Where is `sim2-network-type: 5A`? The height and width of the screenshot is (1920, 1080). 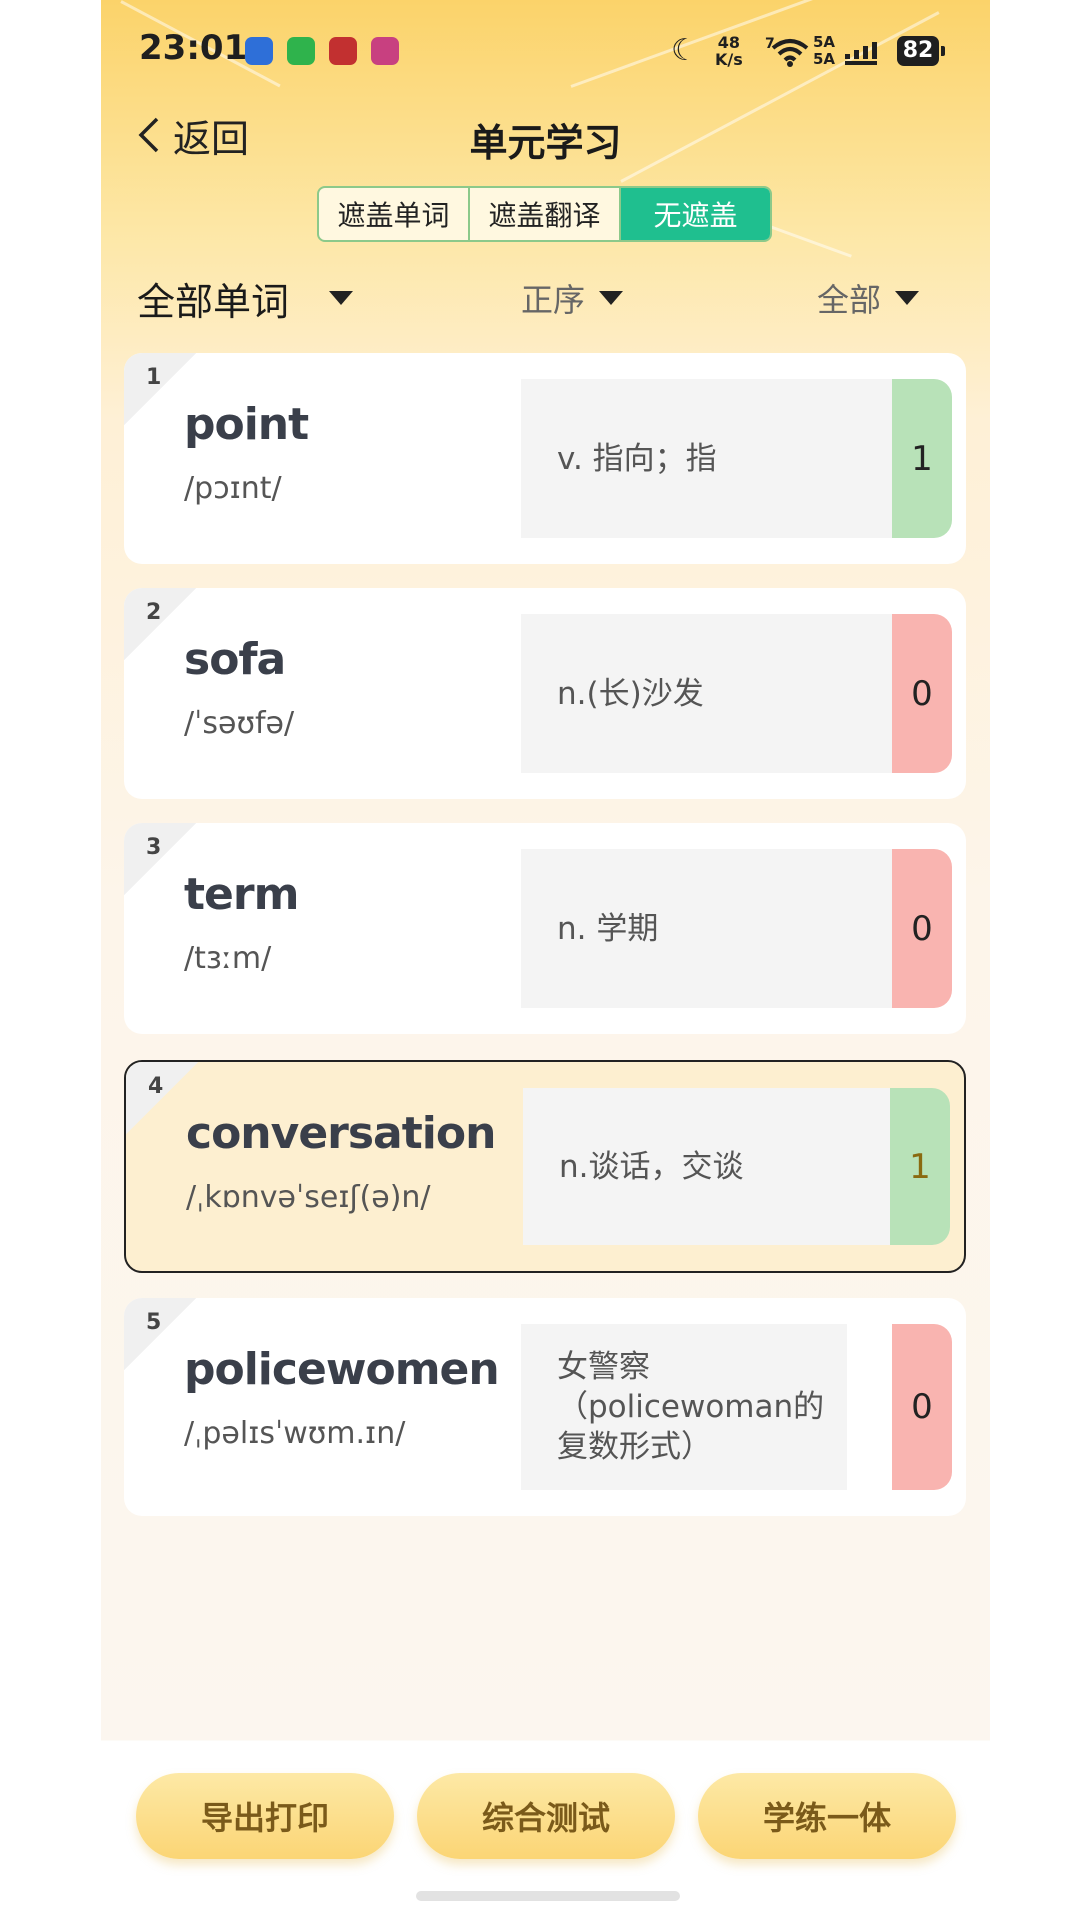
sim2-network-type: 5A is located at coordinates (824, 59).